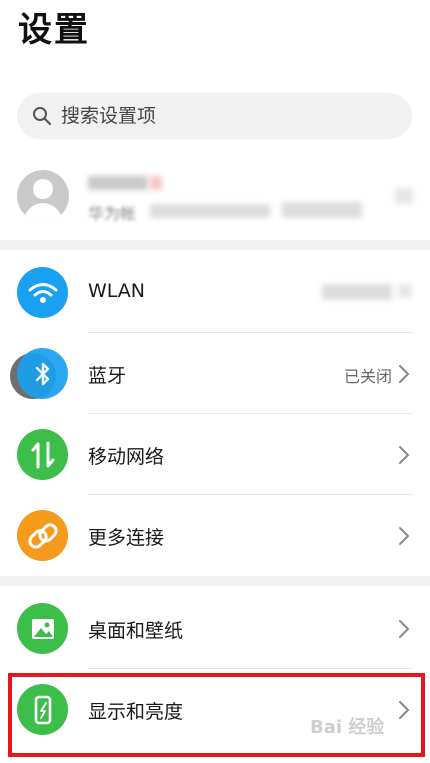  I want to click on search-icon, so click(42, 116).